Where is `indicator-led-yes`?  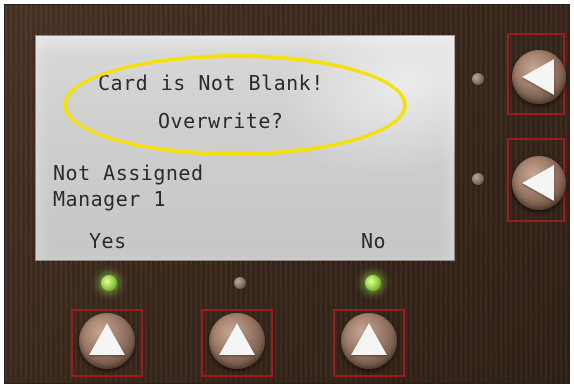
indicator-led-yes is located at coordinates (109, 283).